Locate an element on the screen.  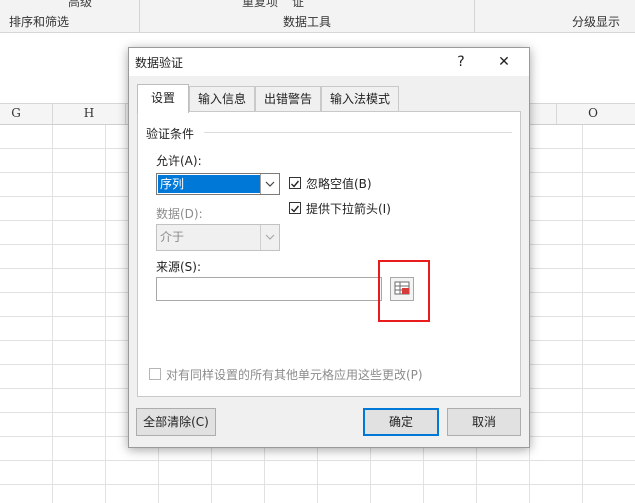
column-header-g: G is located at coordinates (16, 113).